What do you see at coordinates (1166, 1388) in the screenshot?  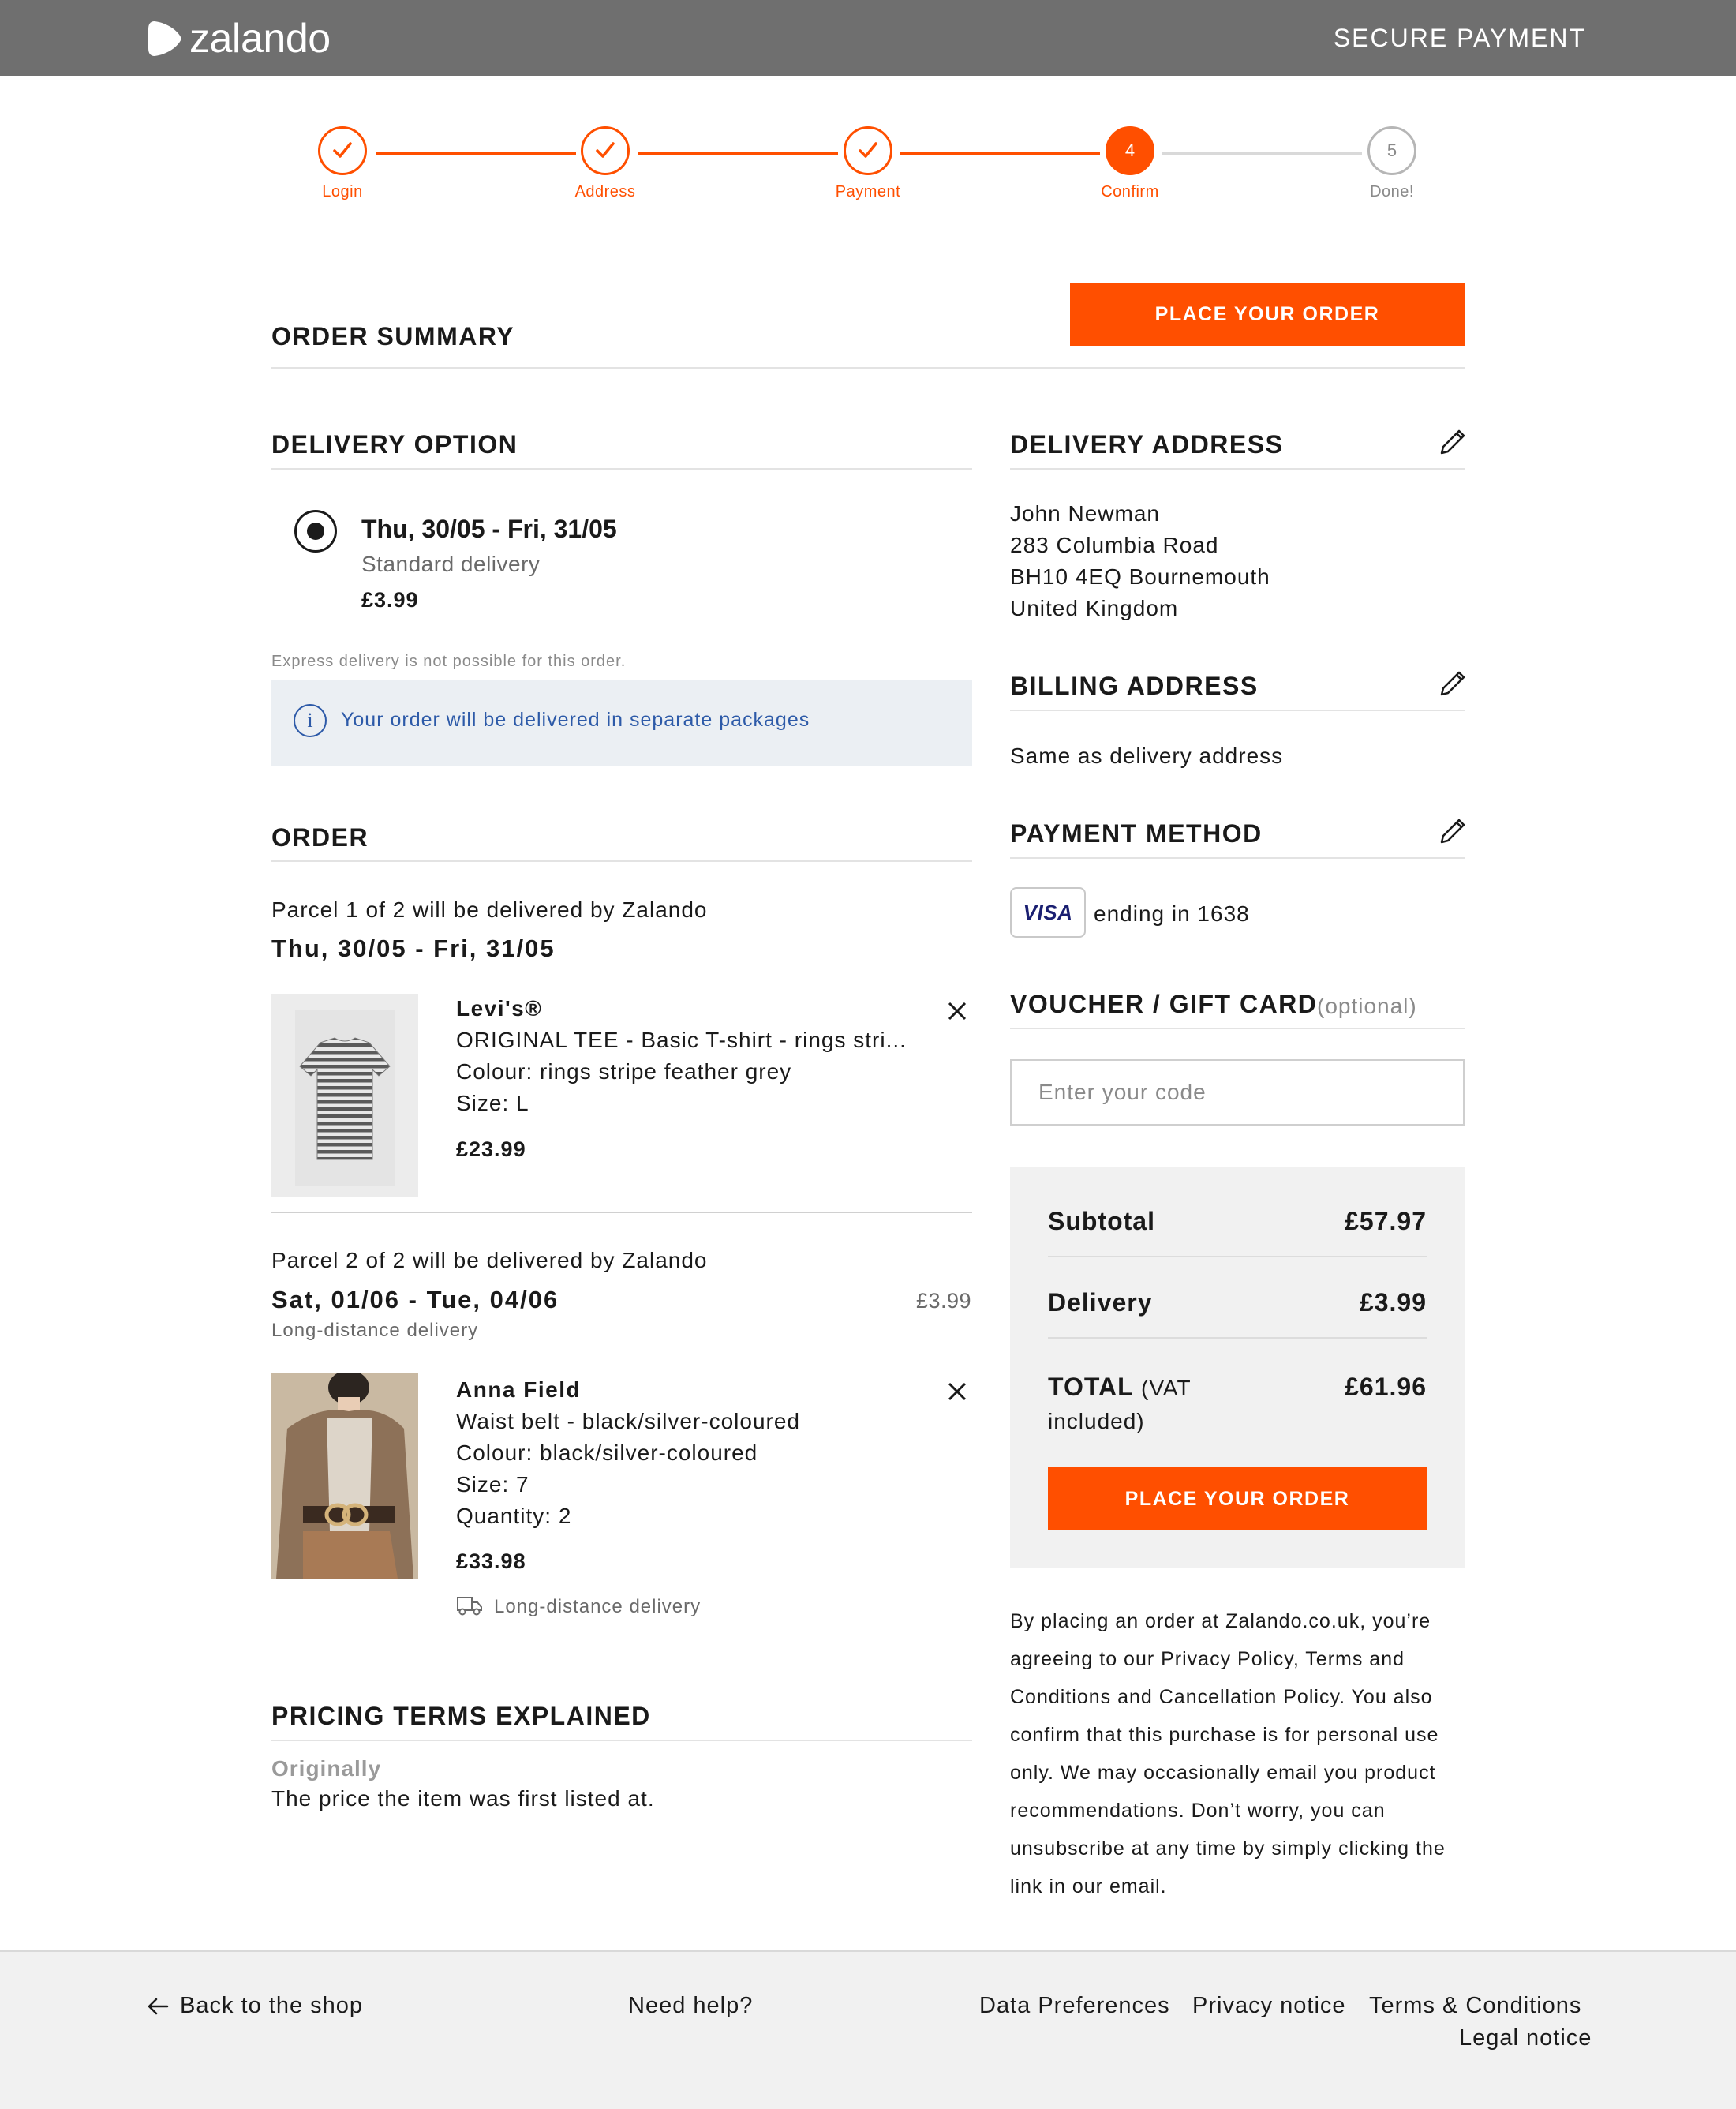 I see `total-vat-note: (VAT` at bounding box center [1166, 1388].